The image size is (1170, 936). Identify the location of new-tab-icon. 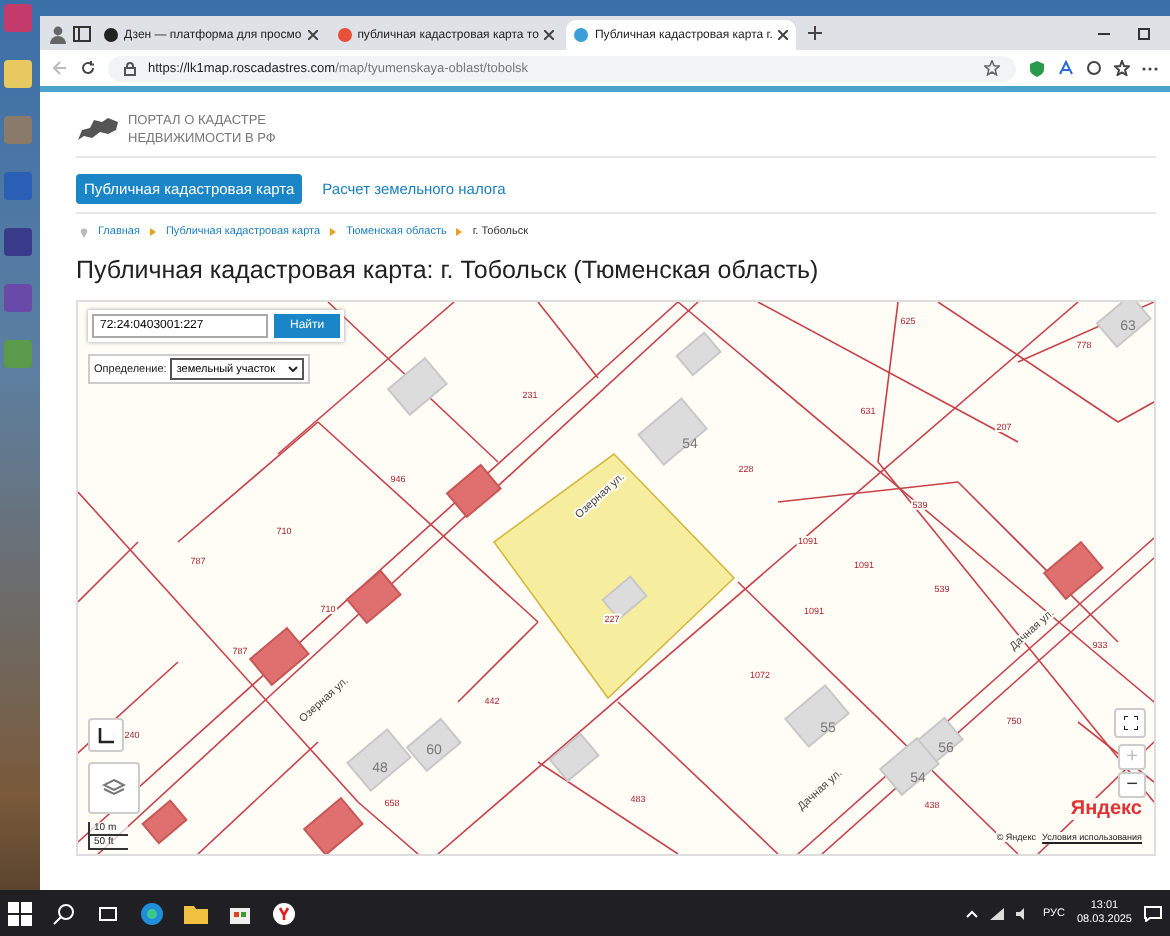
(815, 33).